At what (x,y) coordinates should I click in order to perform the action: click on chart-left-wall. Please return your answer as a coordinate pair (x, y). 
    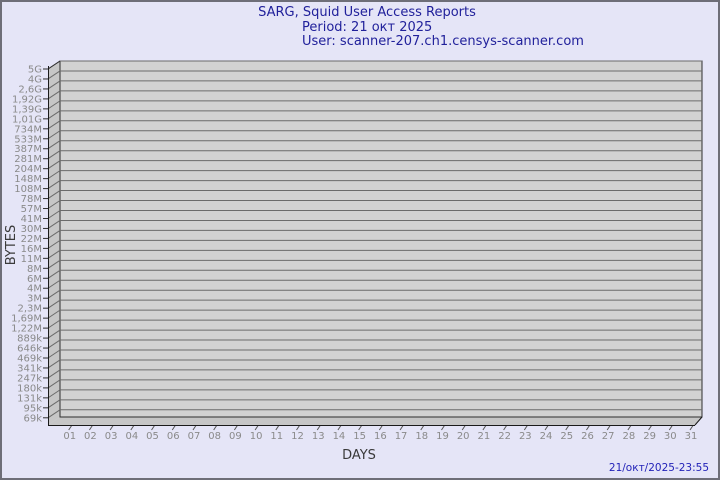
    Looking at the image, I should click on (54, 243).